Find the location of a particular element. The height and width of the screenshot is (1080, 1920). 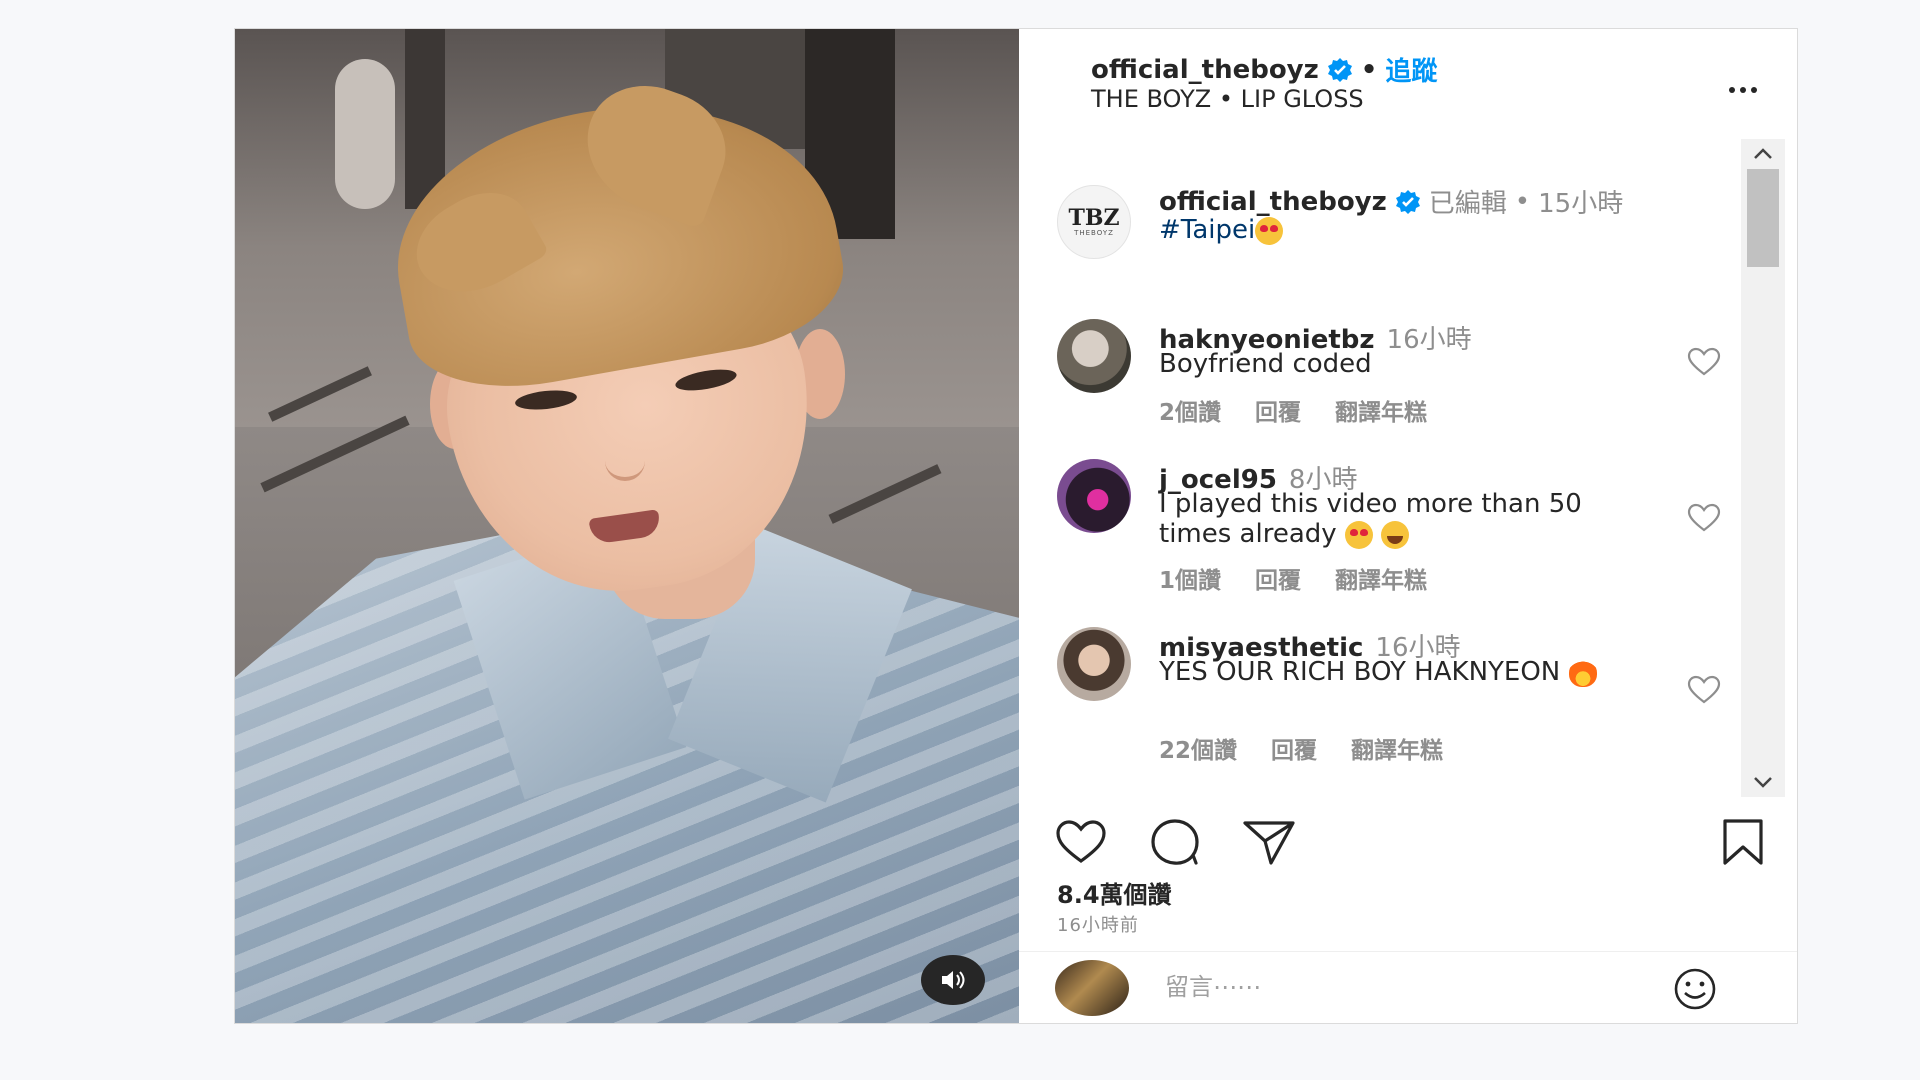

comment-text-content: YES OUR RICH BOY HAKNYEON is located at coordinates (1360, 672).